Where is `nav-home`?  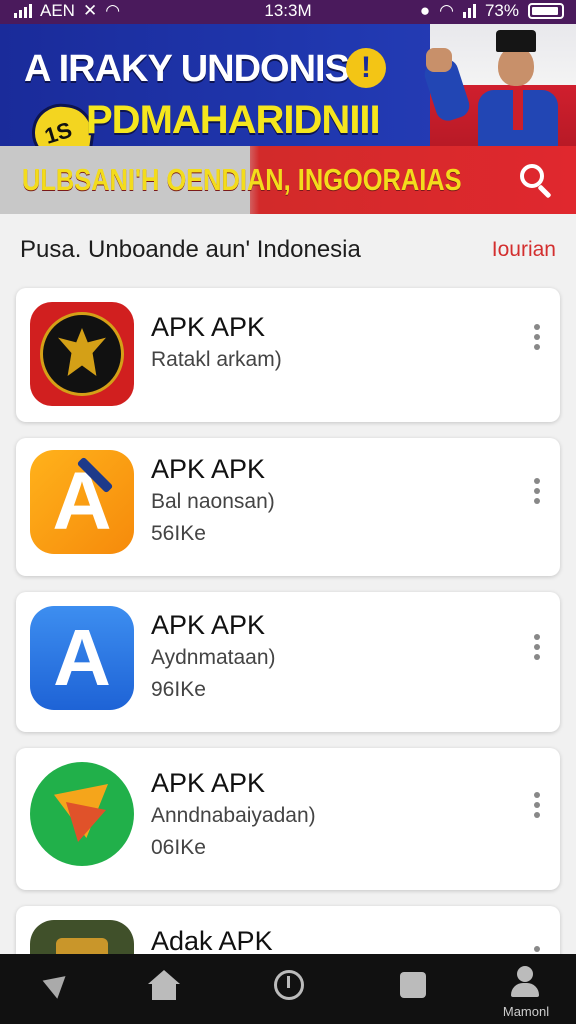
nav-home is located at coordinates (164, 989).